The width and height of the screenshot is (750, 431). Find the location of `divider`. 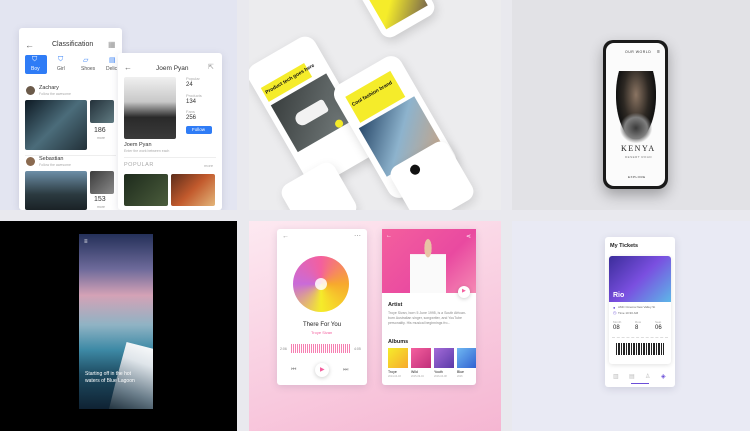

divider is located at coordinates (170, 157).